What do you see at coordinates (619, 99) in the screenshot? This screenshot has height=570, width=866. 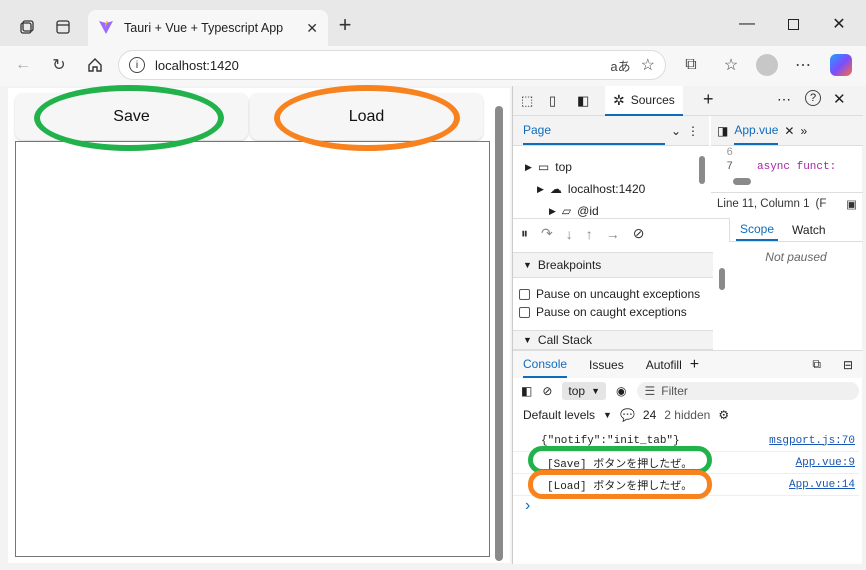 I see `bug-icon: ✲` at bounding box center [619, 99].